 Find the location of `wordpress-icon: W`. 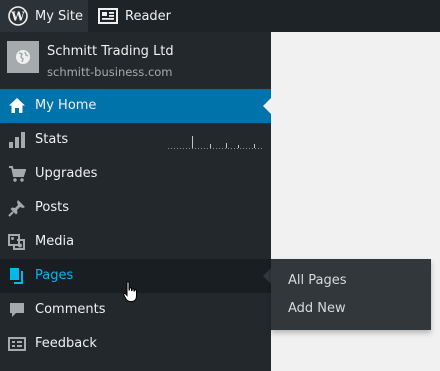

wordpress-icon: W is located at coordinates (18, 16).